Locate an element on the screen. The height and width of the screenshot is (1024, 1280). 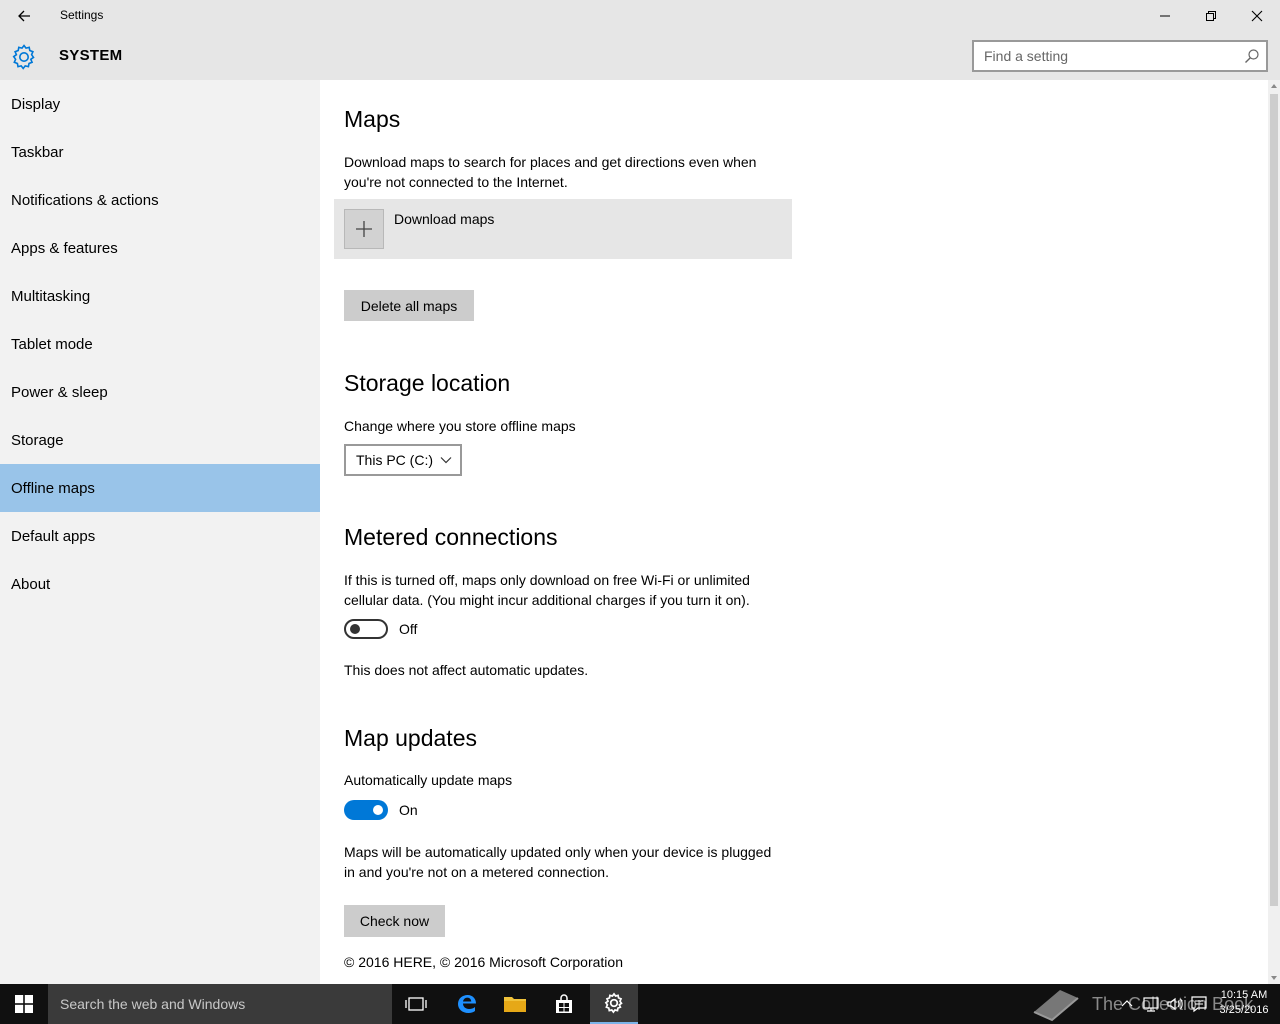
sidebar-item-display: Display is located at coordinates (160, 104).